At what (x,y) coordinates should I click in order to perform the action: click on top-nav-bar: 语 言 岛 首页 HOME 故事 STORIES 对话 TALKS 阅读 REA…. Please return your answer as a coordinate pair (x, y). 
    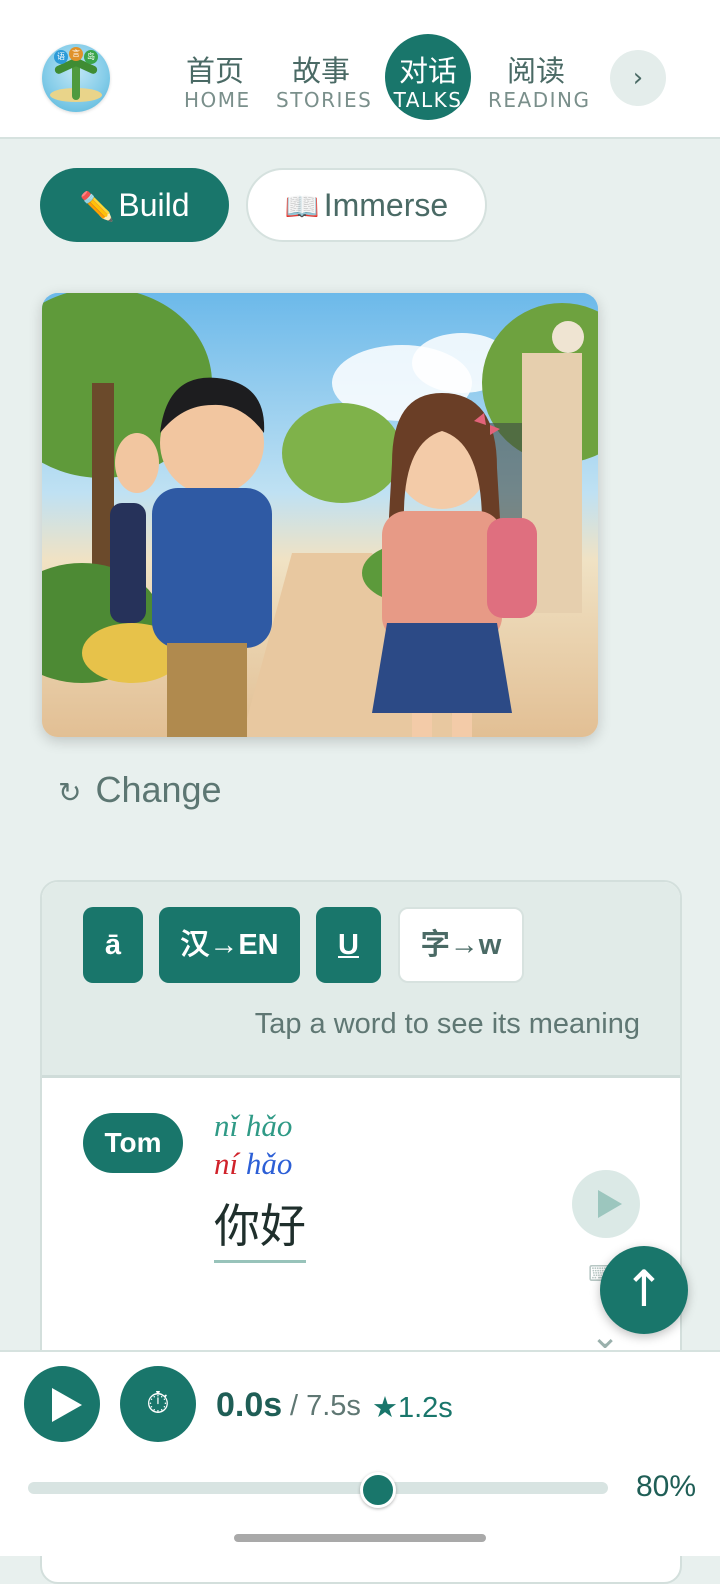
    Looking at the image, I should click on (360, 69).